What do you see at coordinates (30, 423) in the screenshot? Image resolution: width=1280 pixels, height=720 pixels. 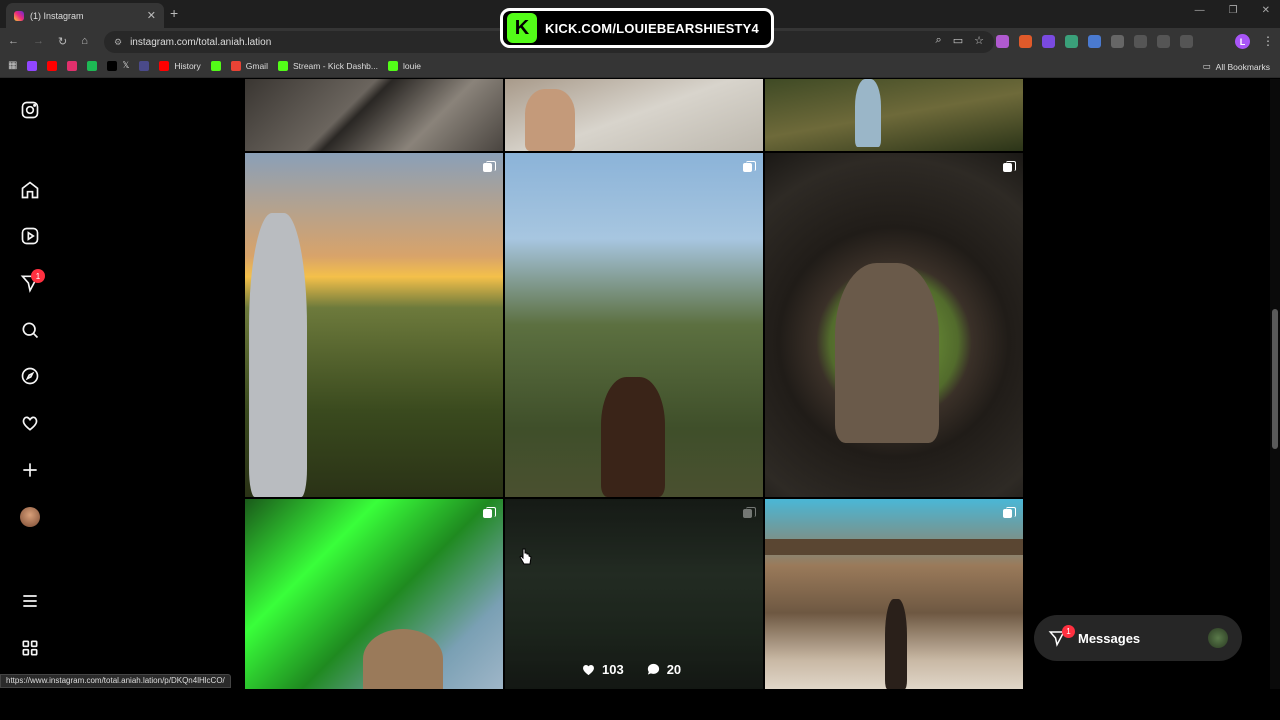 I see `notifications-heart-icon` at bounding box center [30, 423].